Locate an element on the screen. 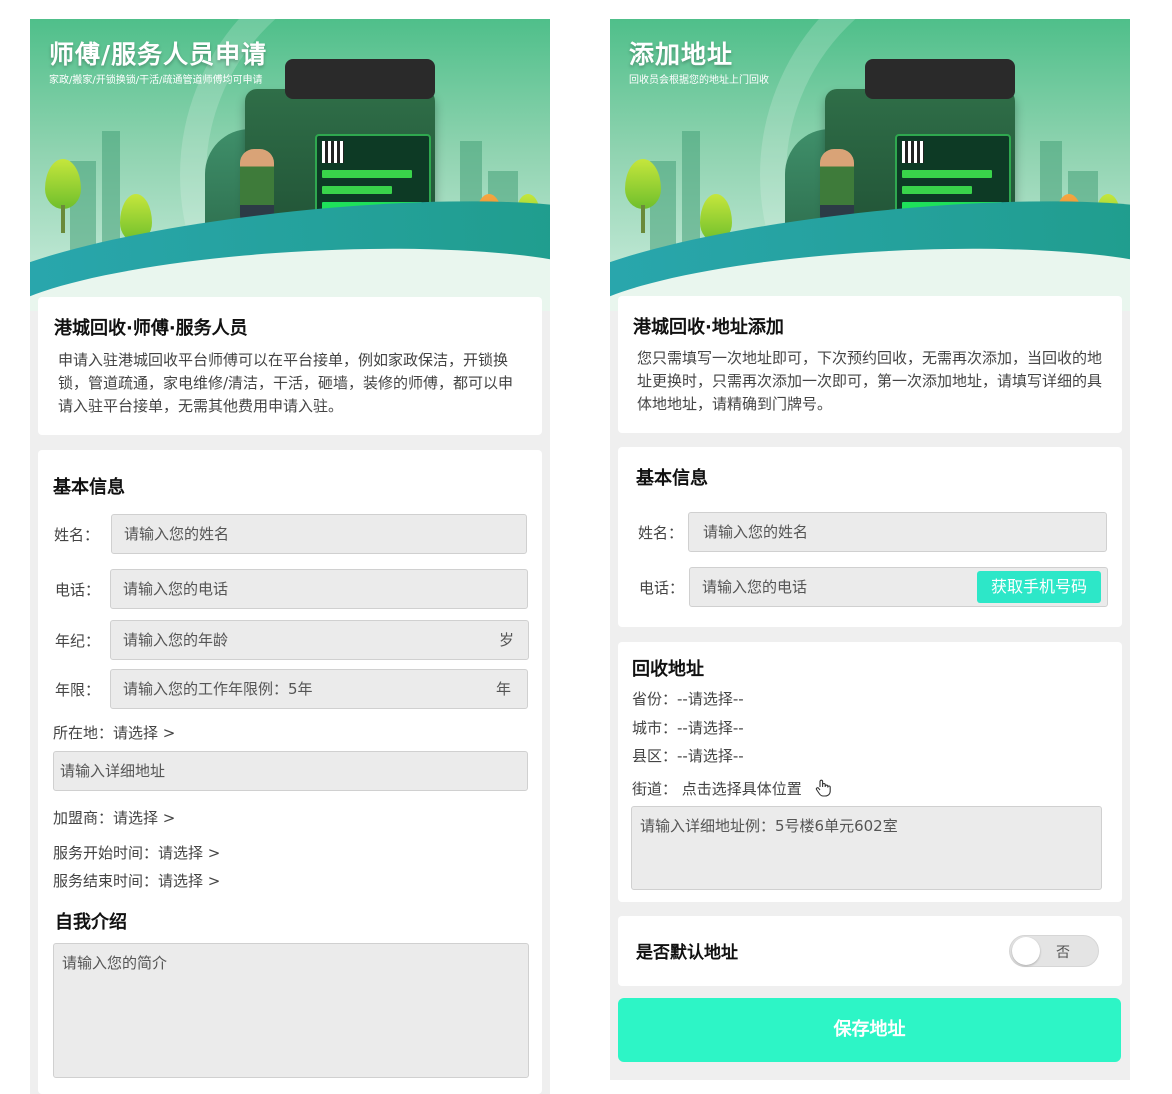  basic-info-card: 基本信息 姓名： 请输入您的姓名 电话： 请输入您的电话 获取手机号码 is located at coordinates (870, 537).